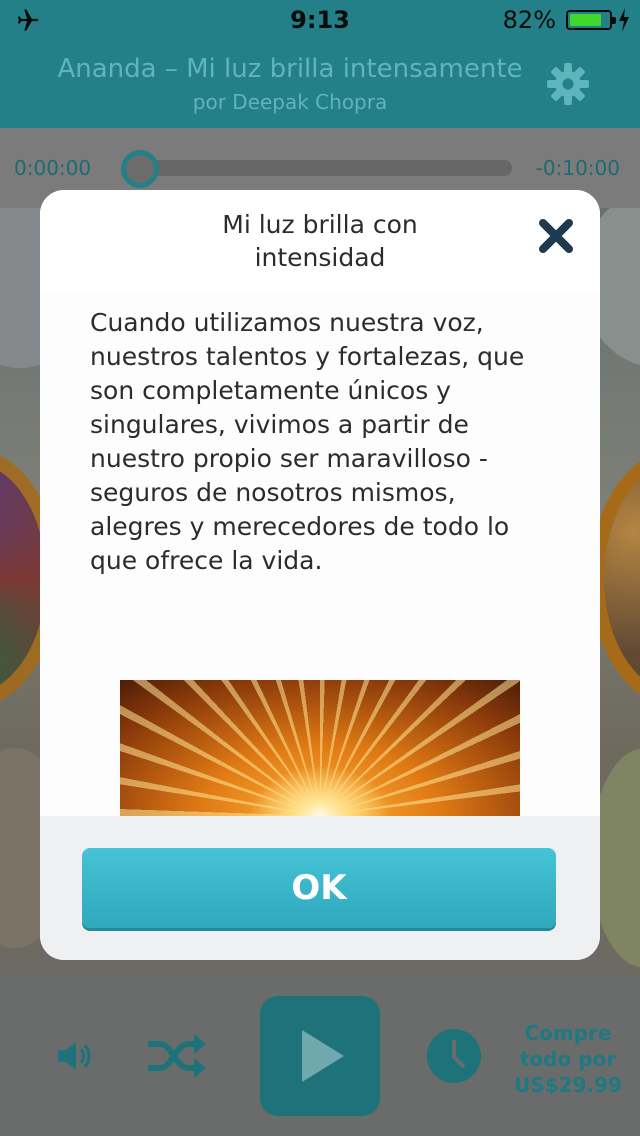  I want to click on charging-bolt-icon, so click(624, 20).